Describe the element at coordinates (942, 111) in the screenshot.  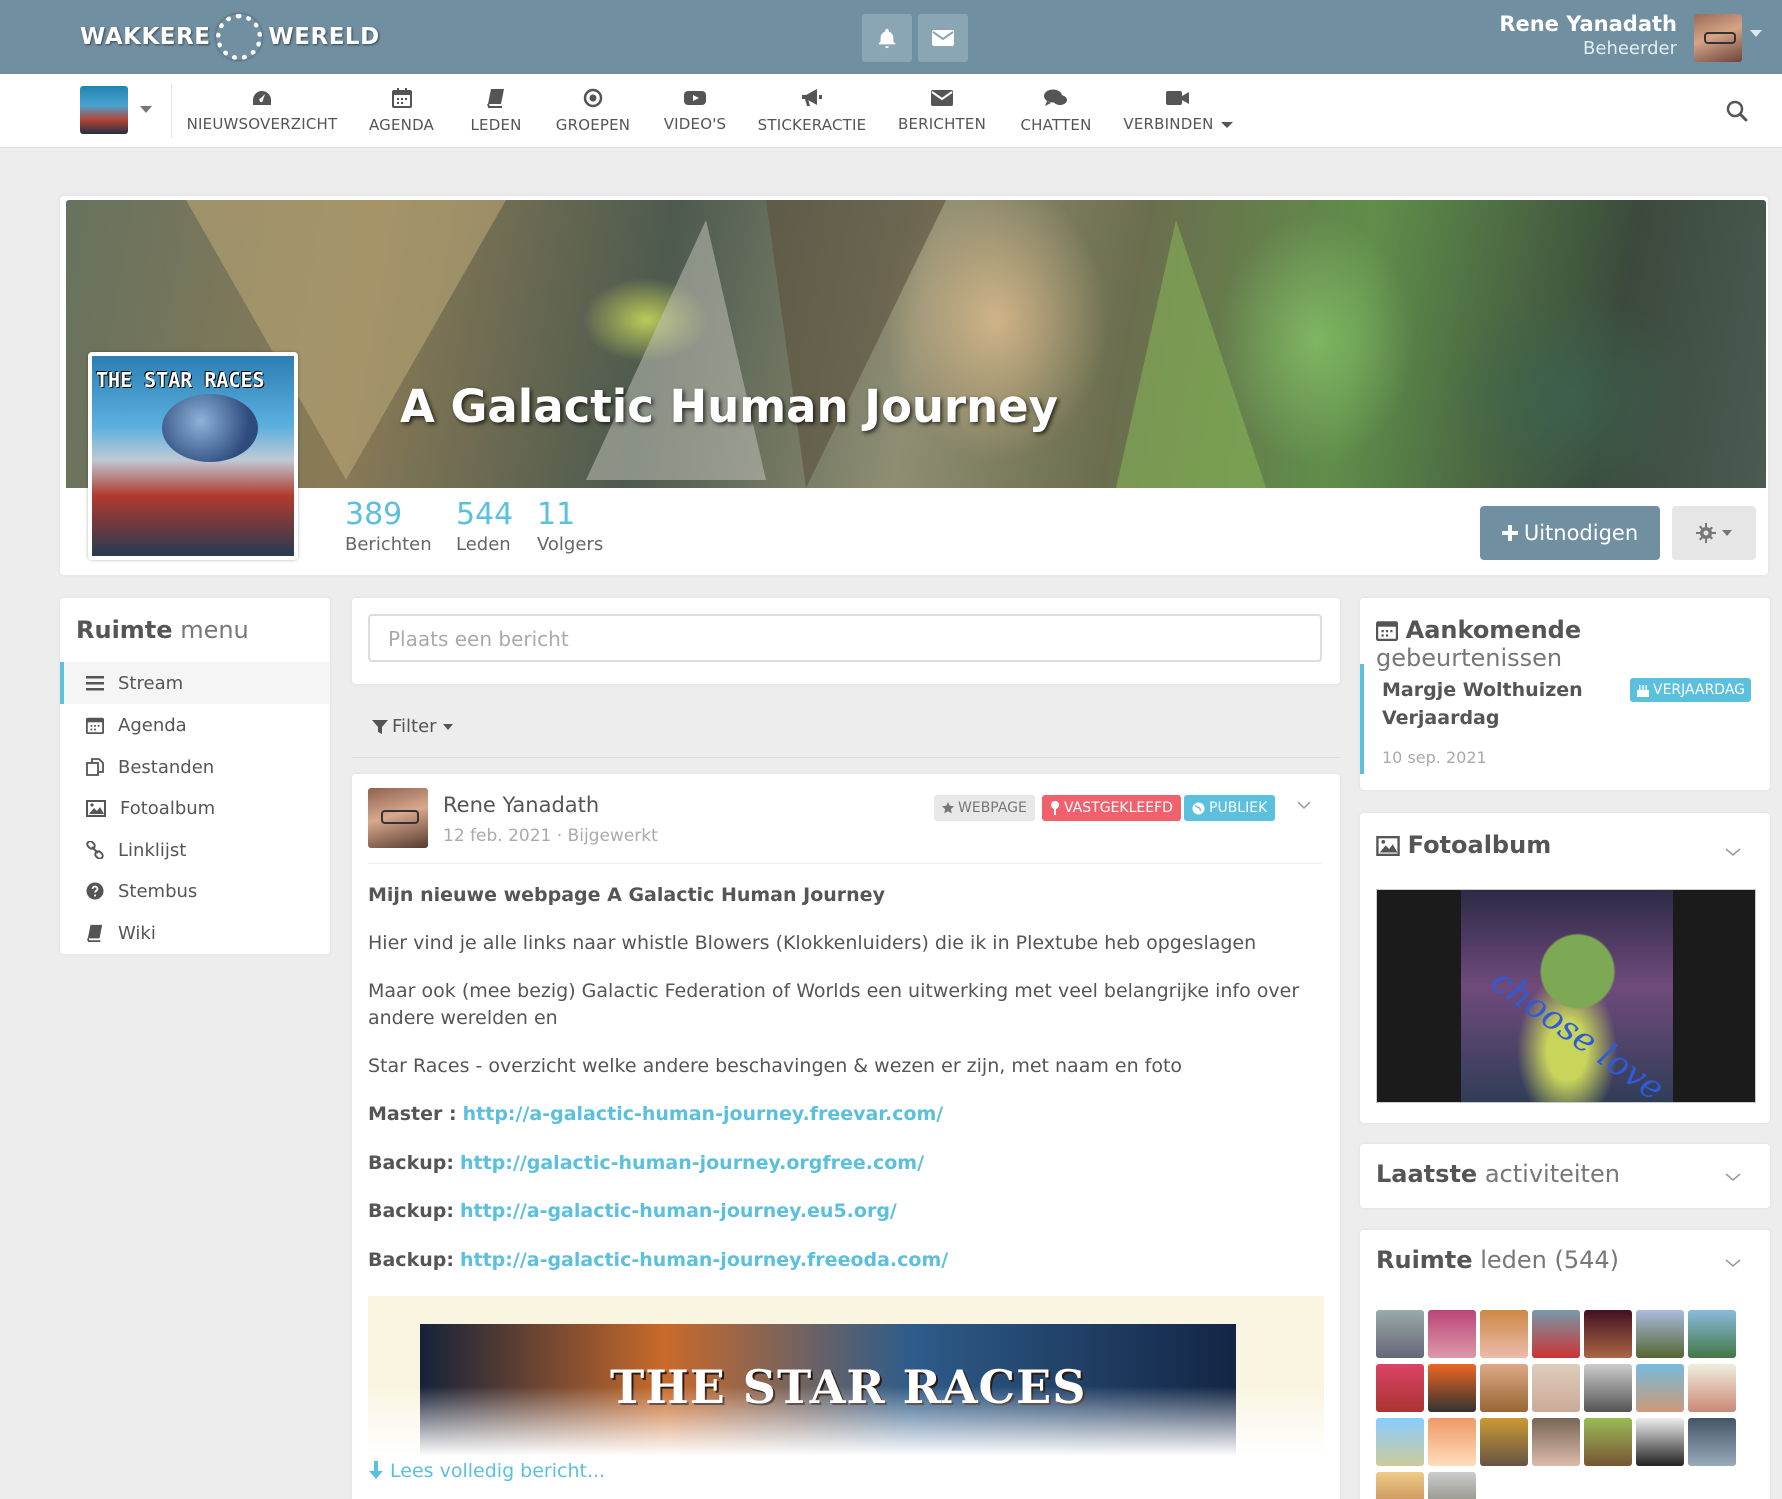
I see `nav-berichten: BERICHTEN` at that location.